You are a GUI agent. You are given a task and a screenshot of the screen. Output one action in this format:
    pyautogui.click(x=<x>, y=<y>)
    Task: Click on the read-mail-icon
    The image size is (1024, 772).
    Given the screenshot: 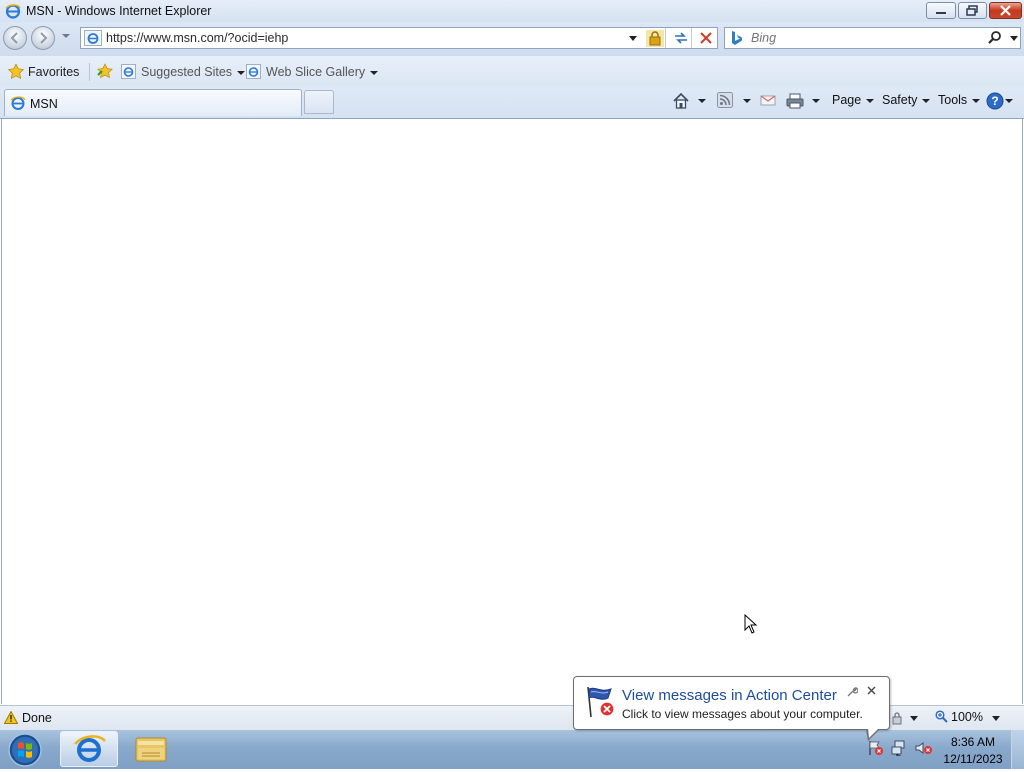 What is the action you would take?
    pyautogui.click(x=768, y=101)
    